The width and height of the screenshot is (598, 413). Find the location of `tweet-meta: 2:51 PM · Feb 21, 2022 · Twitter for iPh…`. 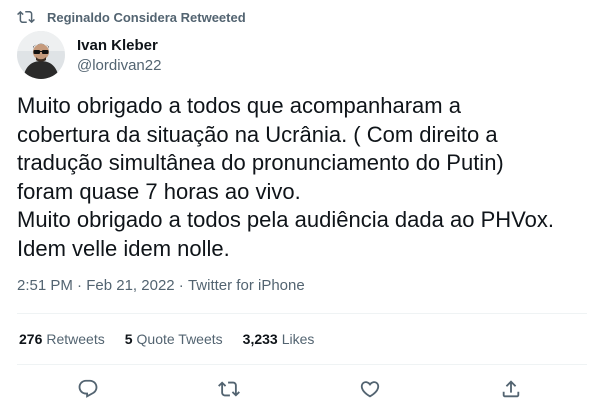

tweet-meta: 2:51 PM · Feb 21, 2022 · Twitter for iPh… is located at coordinates (161, 285).